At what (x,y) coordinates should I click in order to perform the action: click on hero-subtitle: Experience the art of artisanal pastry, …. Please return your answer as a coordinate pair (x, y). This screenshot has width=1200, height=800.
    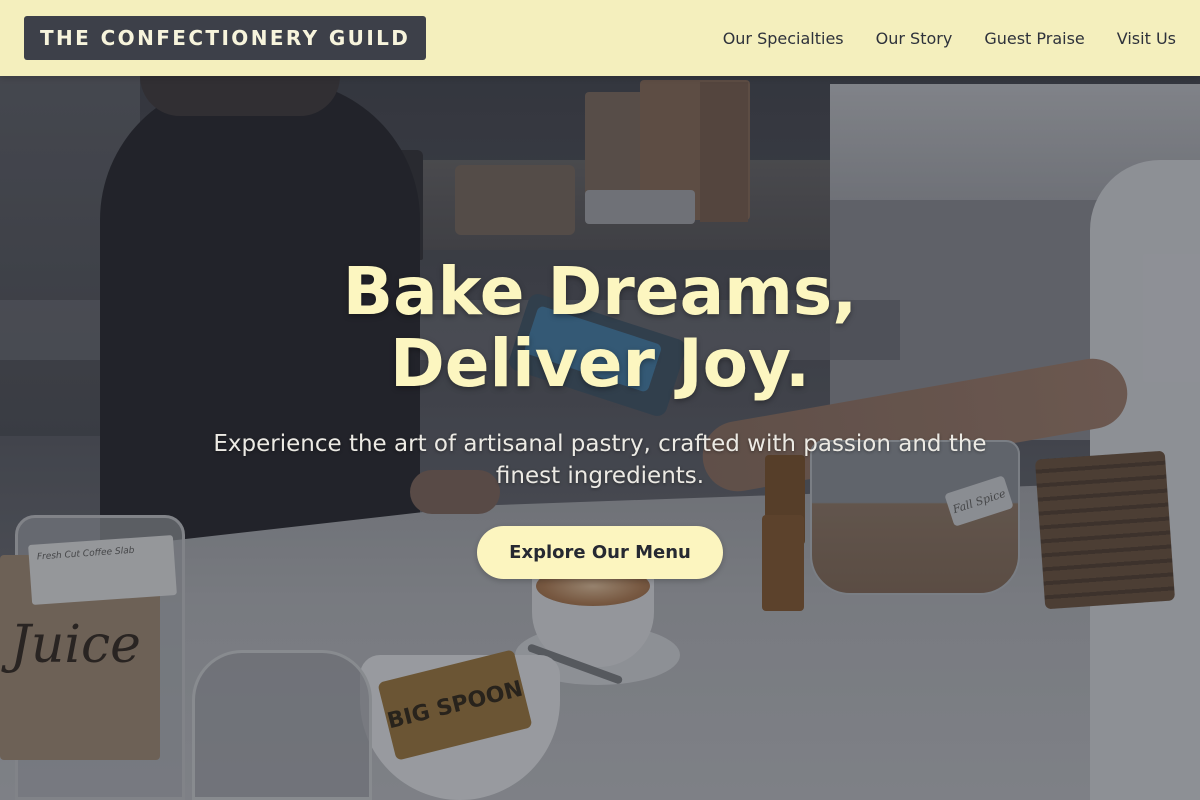
    Looking at the image, I should click on (600, 460).